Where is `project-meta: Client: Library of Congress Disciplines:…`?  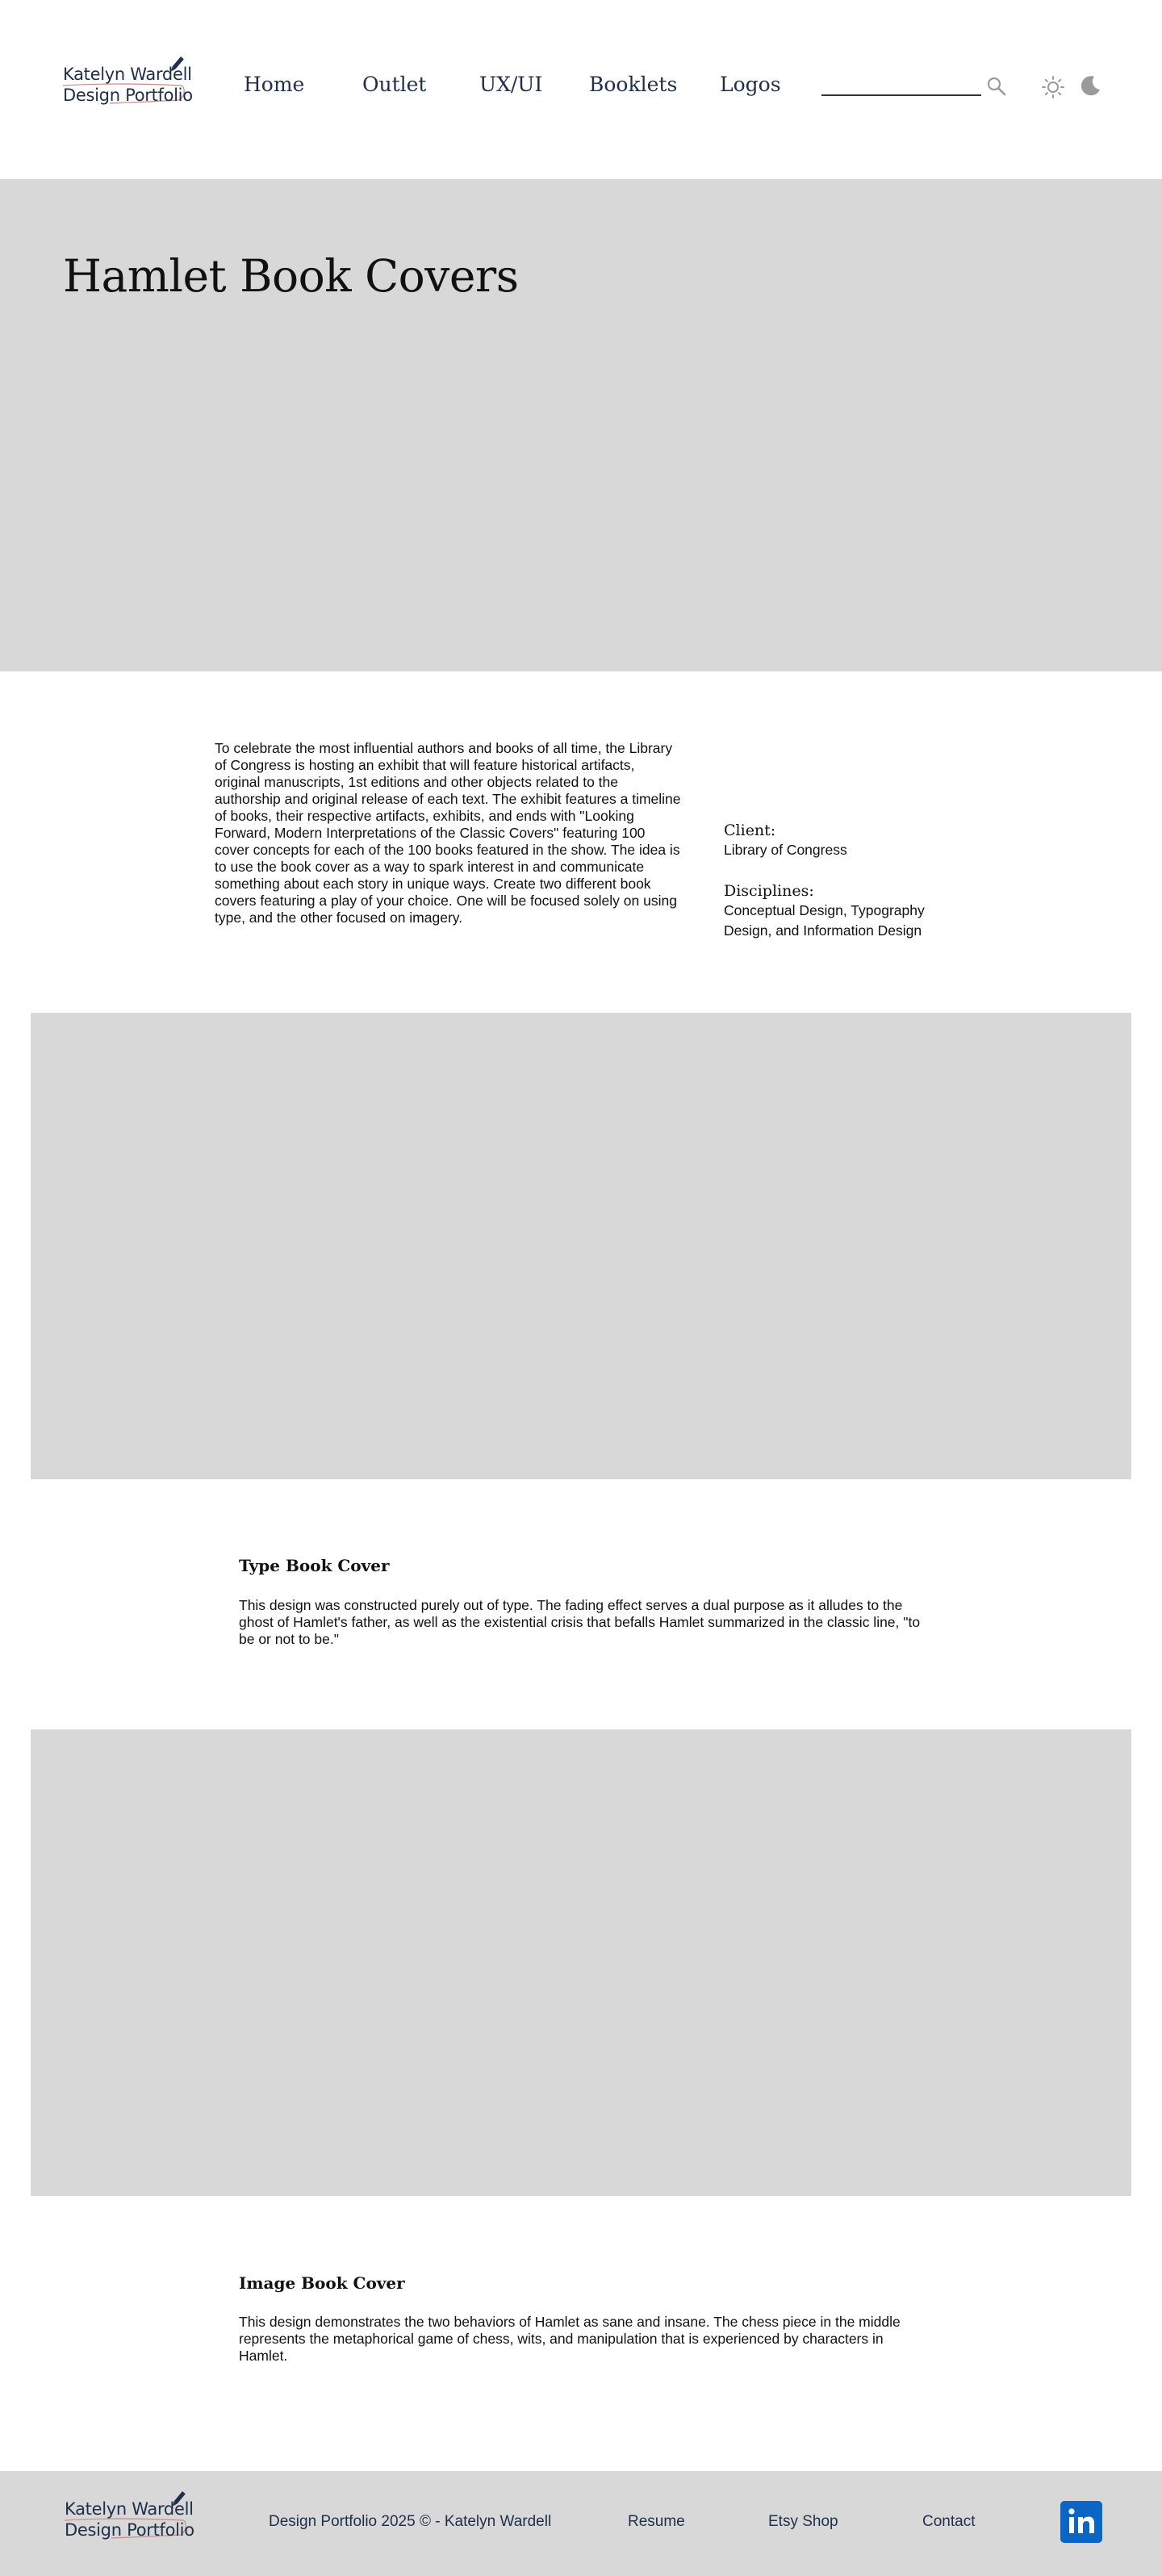 project-meta: Client: Library of Congress Disciplines:… is located at coordinates (845, 881).